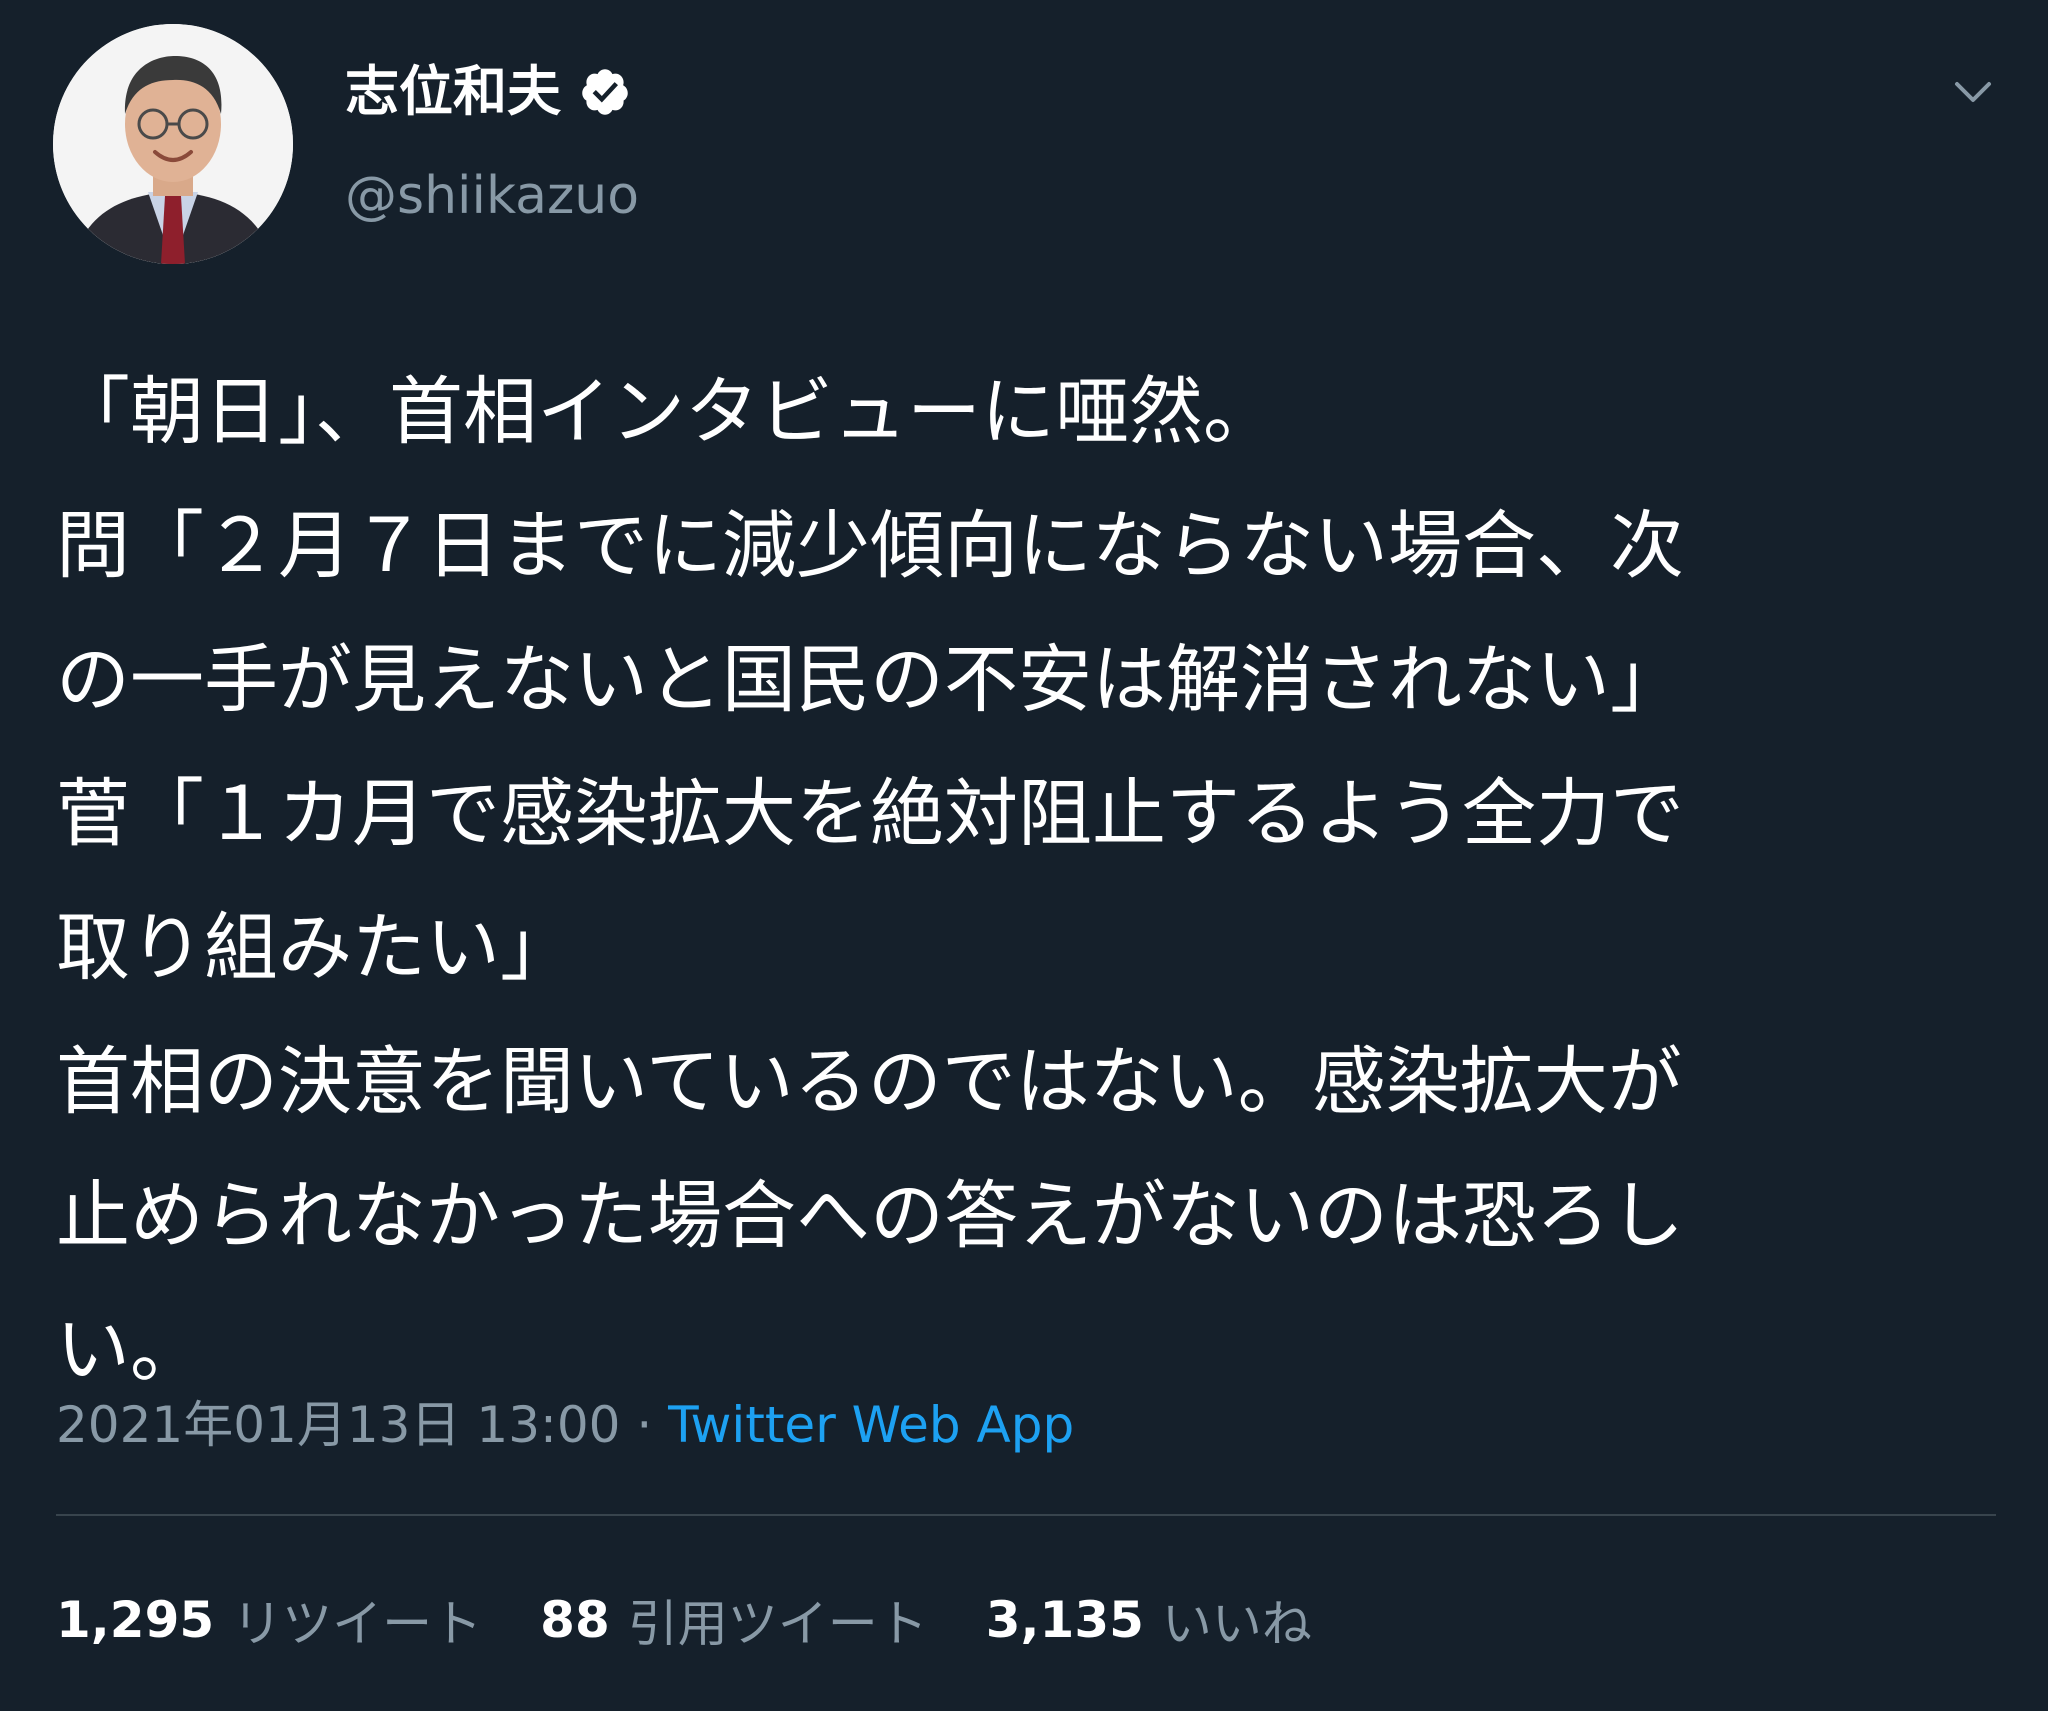  I want to click on avatar, so click(173, 144).